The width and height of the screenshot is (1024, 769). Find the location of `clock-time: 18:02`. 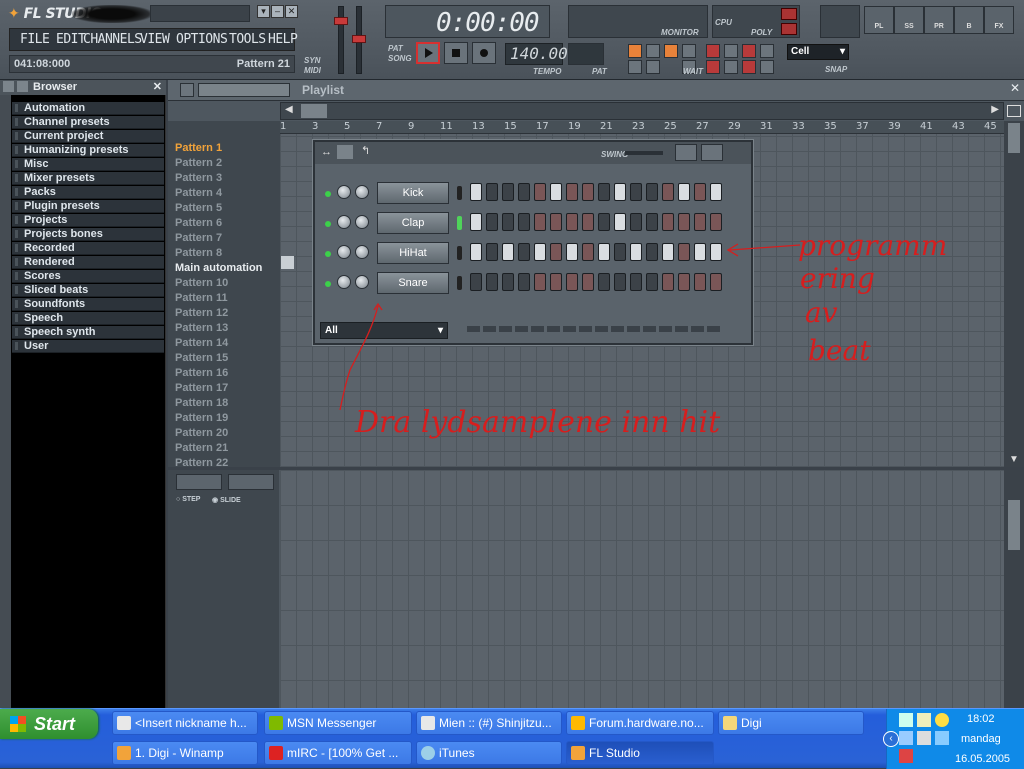

clock-time: 18:02 is located at coordinates (981, 719).